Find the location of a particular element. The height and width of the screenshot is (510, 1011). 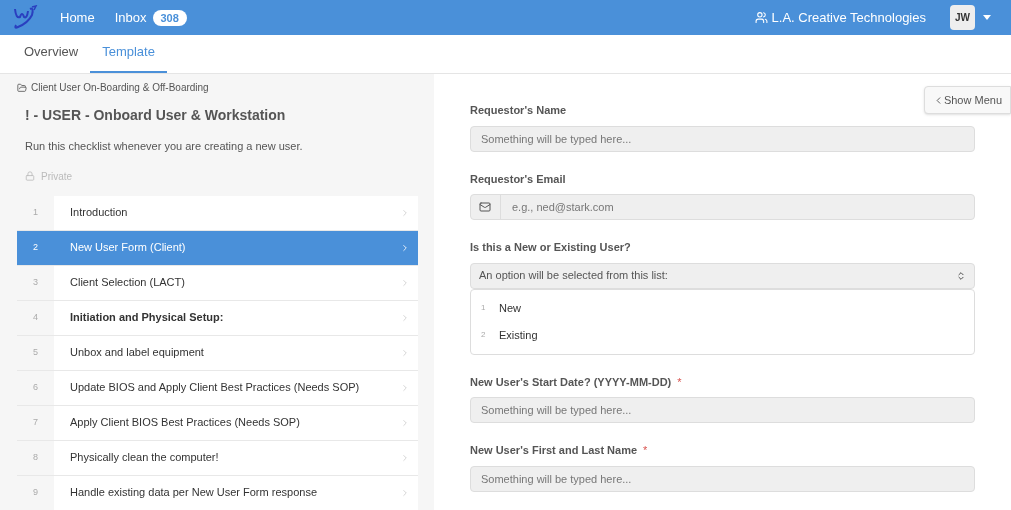

task-number: 4 is located at coordinates (35, 317).